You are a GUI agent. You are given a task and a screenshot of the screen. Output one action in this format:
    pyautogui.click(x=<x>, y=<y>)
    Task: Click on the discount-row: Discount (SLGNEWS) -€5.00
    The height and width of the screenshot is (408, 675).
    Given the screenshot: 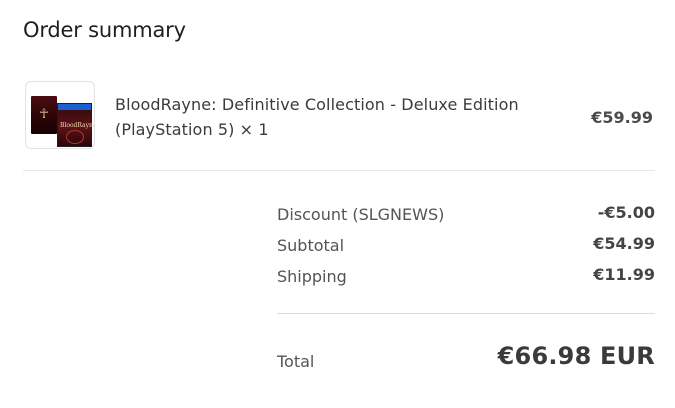 What is the action you would take?
    pyautogui.click(x=466, y=215)
    